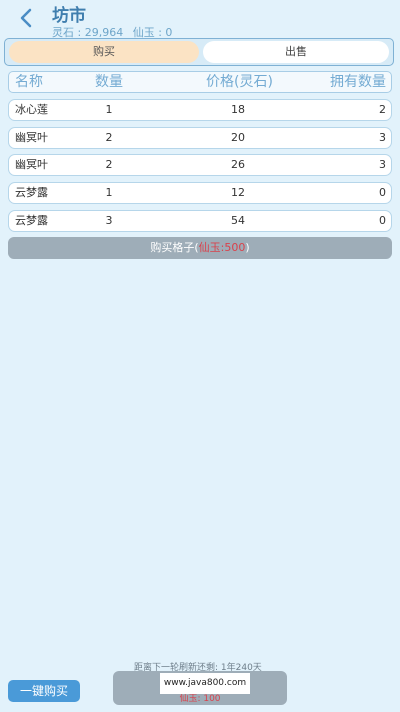 This screenshot has height=712, width=400. I want to click on tab-buy: 购买, so click(104, 52).